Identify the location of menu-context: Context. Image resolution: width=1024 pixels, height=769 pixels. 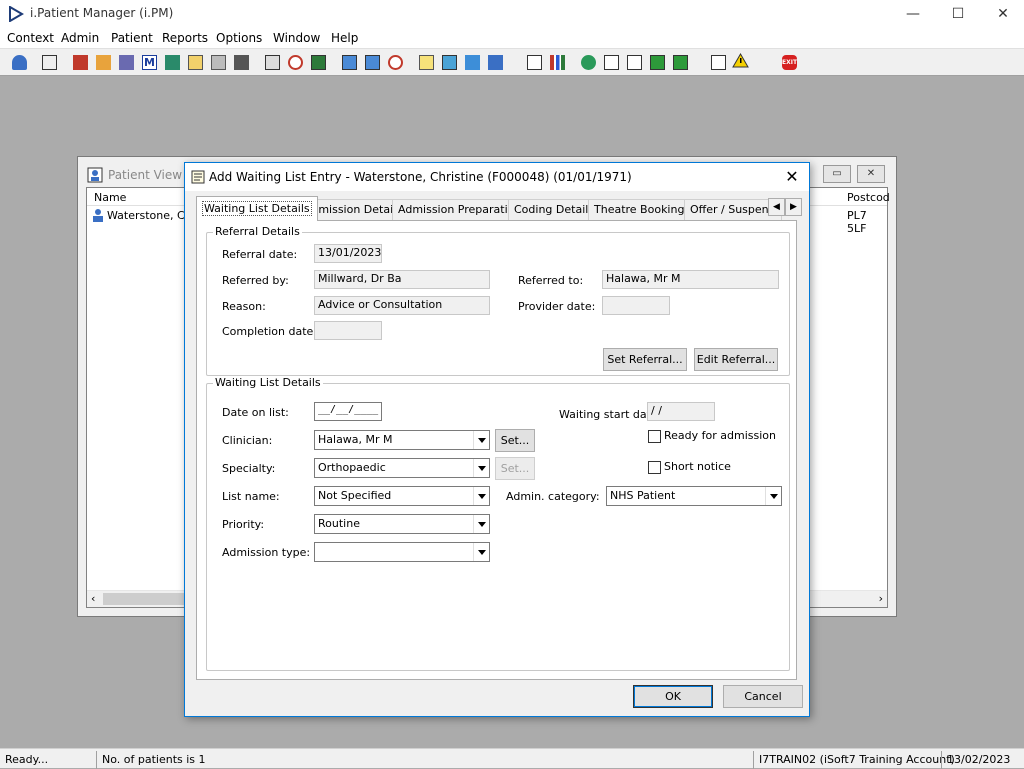
(30, 38).